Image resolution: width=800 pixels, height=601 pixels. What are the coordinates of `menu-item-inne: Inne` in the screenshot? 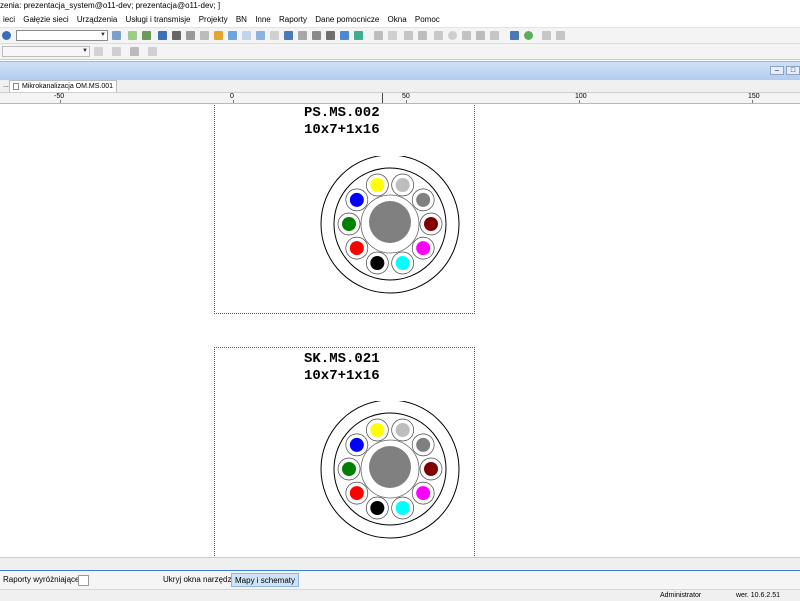 It's located at (263, 20).